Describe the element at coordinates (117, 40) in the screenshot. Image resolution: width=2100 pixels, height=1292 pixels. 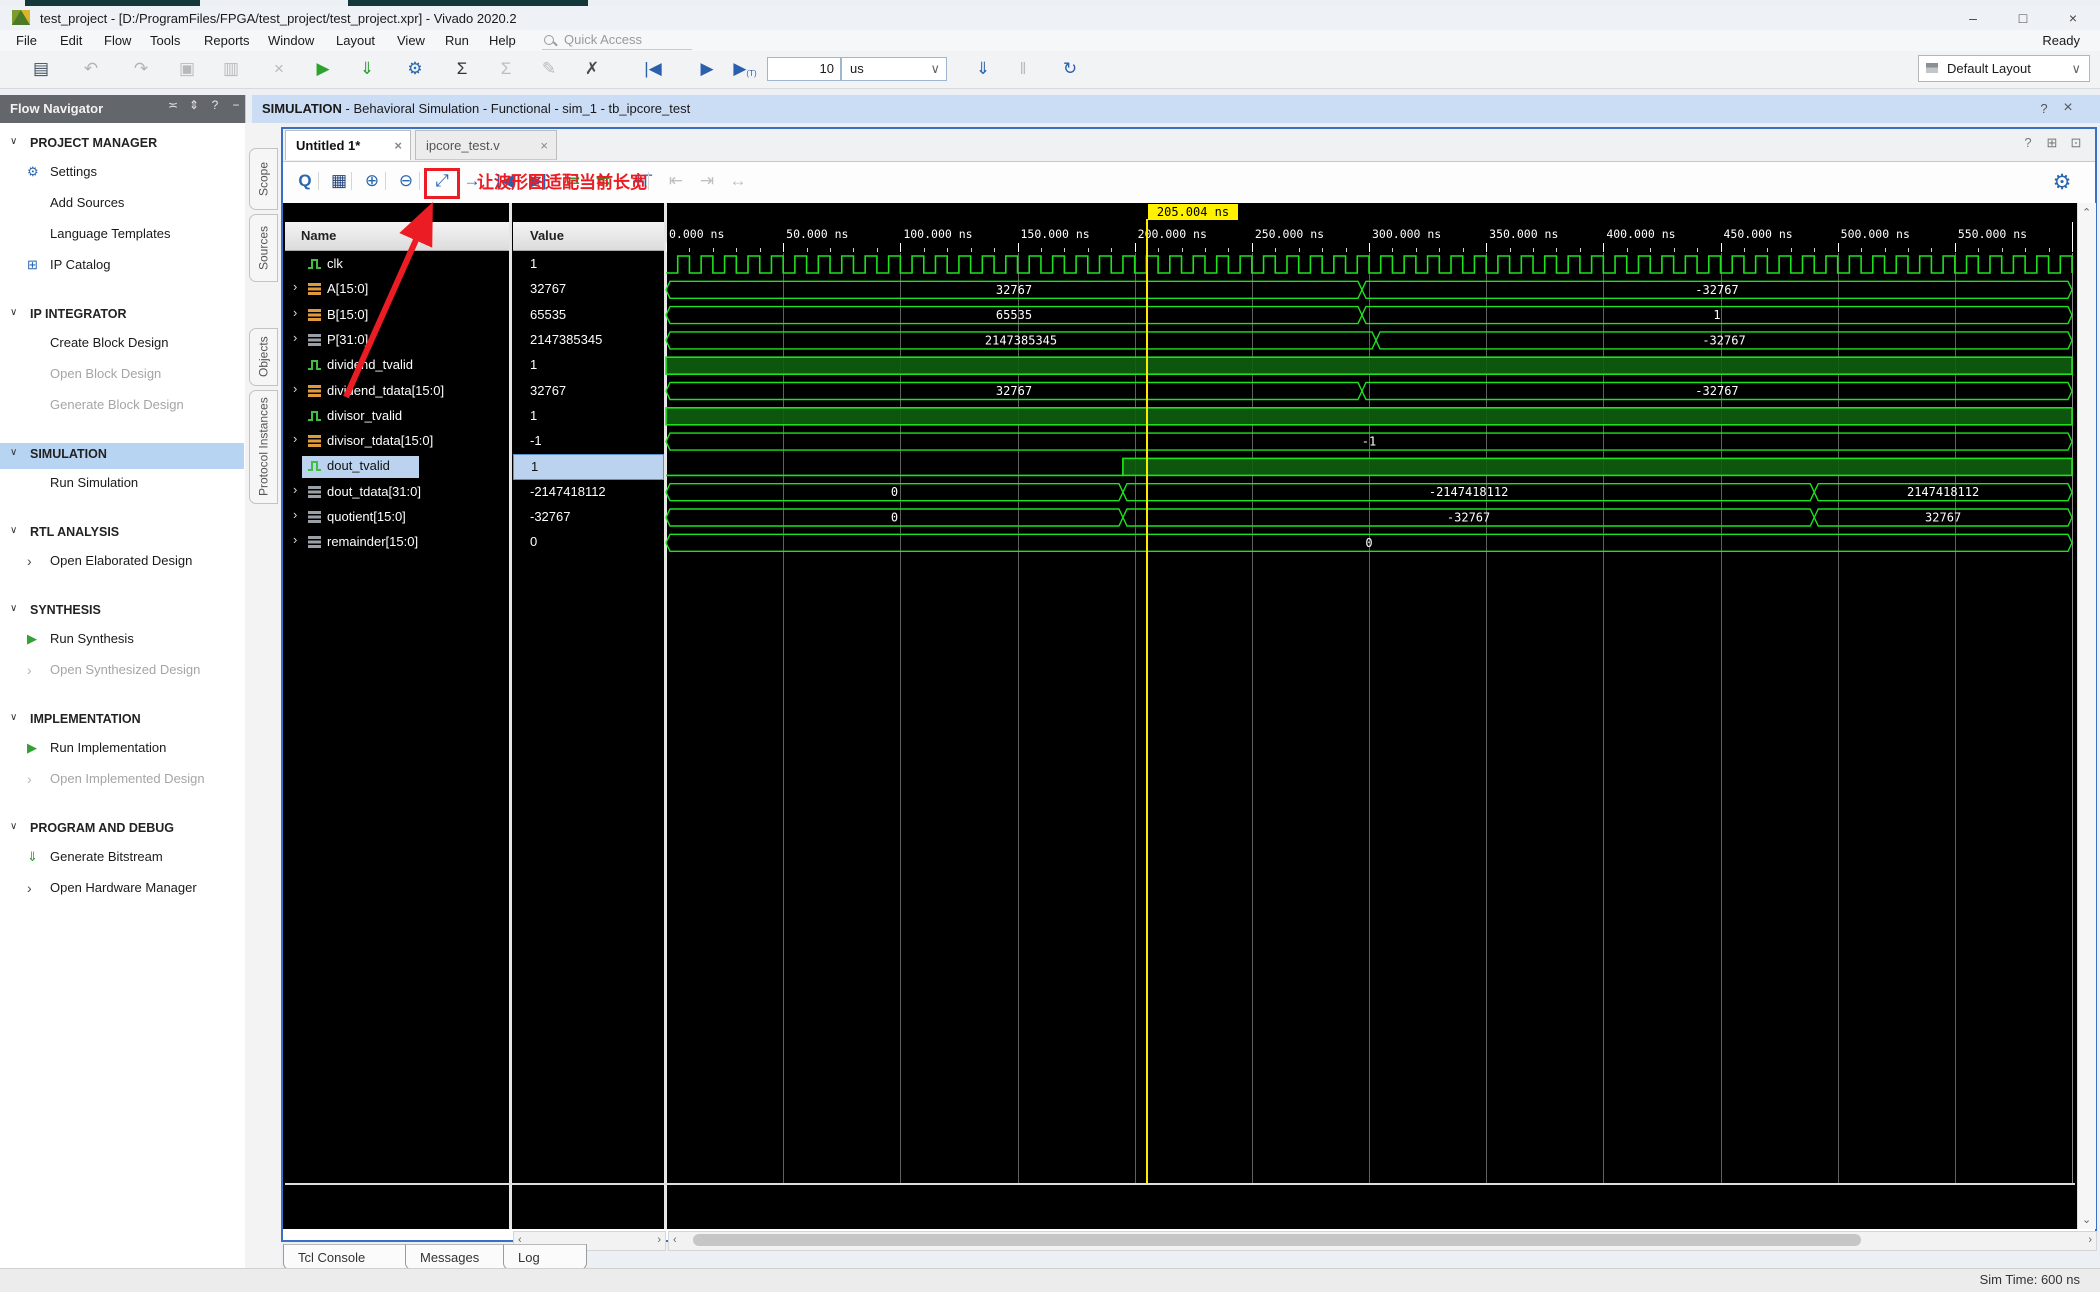
I see `menu-flow: Flow` at that location.